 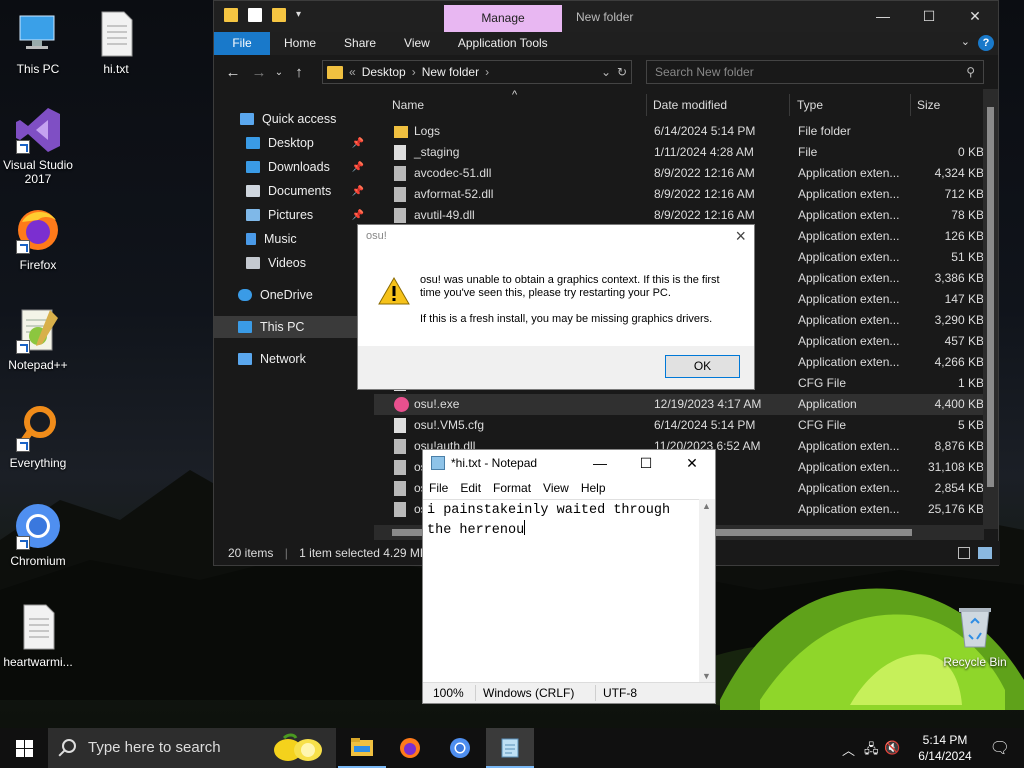 What do you see at coordinates (928, 105) in the screenshot?
I see `column-header-size: Size` at bounding box center [928, 105].